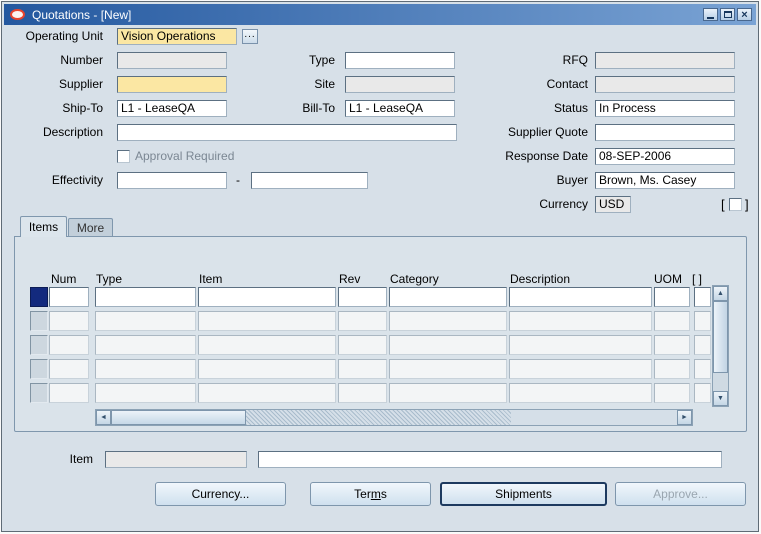  I want to click on grid-row, so click(370, 345).